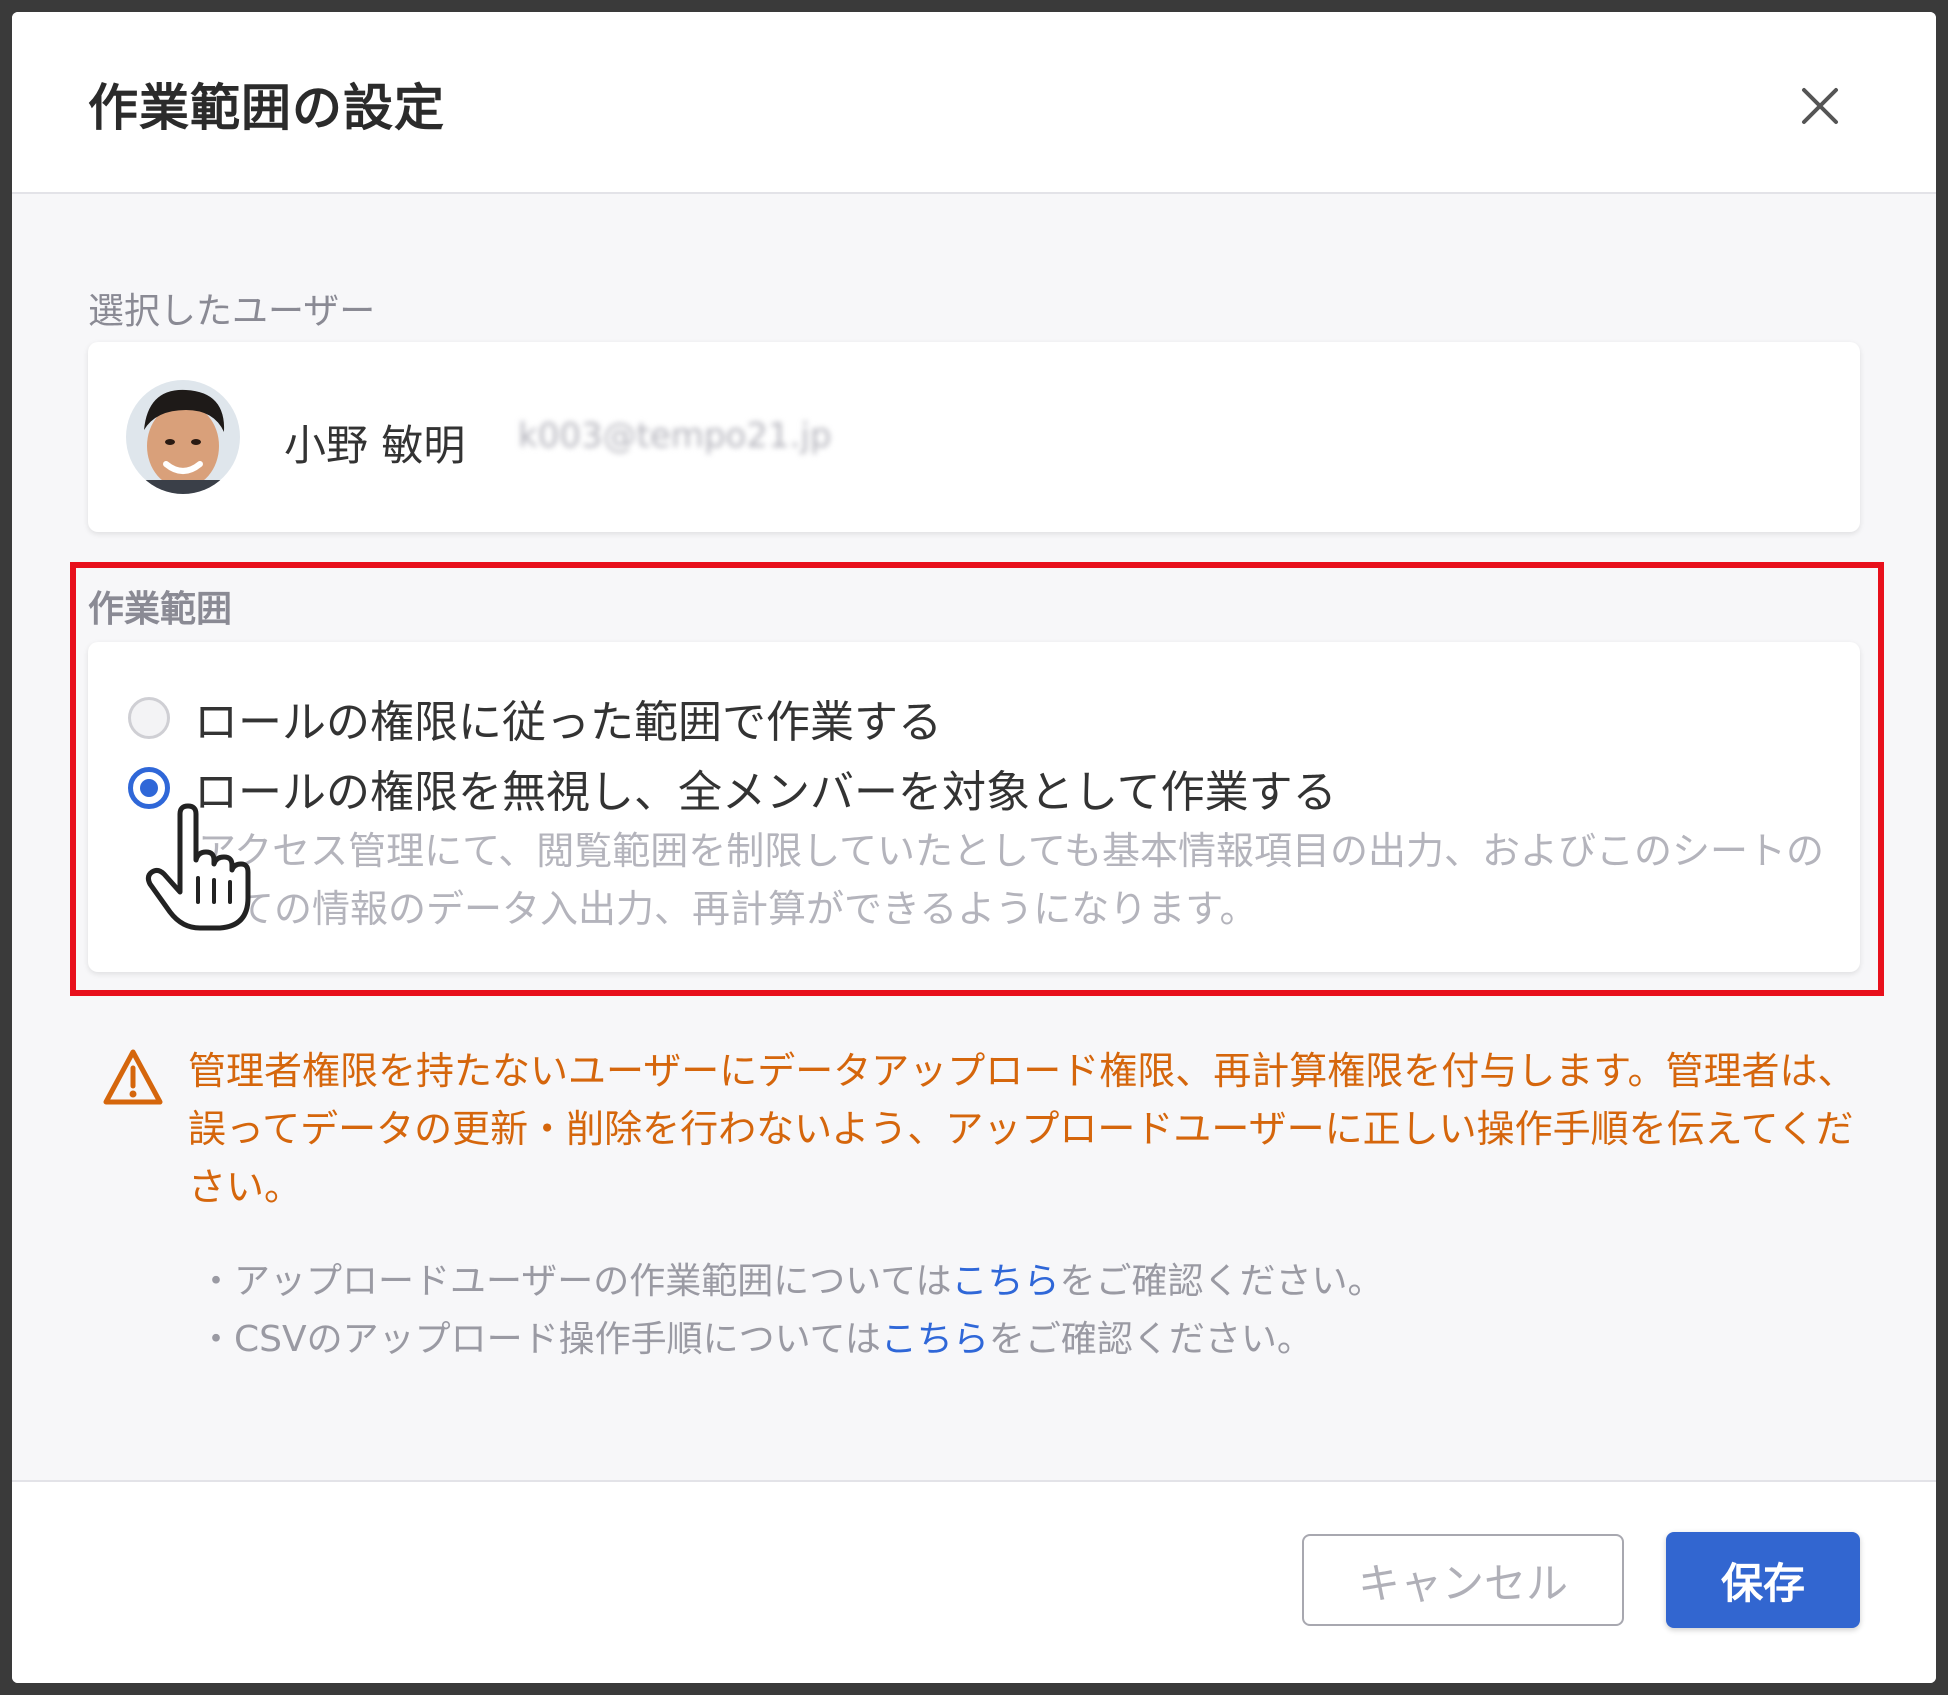  Describe the element at coordinates (198, 867) in the screenshot. I see `hand-pointer-icon` at that location.